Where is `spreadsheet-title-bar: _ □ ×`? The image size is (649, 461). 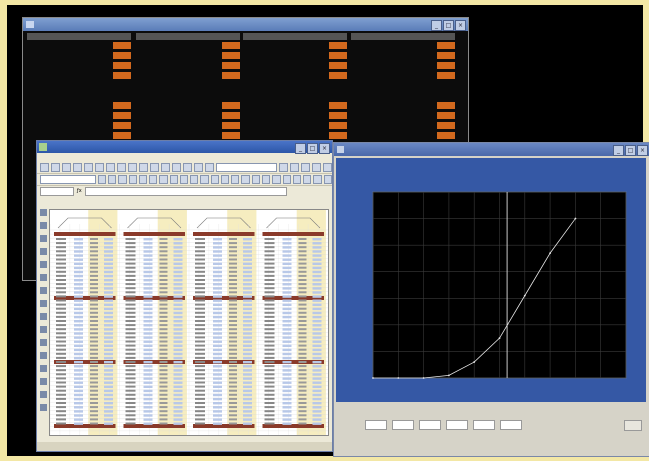
spreadsheet-title-bar: _ □ × is located at coordinates (184, 147).